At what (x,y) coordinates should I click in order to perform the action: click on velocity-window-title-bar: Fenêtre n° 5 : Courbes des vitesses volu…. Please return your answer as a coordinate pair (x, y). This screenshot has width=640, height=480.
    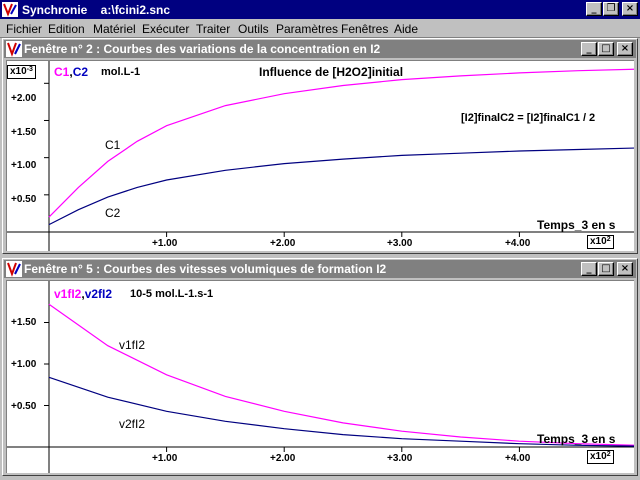
    Looking at the image, I should click on (320, 269).